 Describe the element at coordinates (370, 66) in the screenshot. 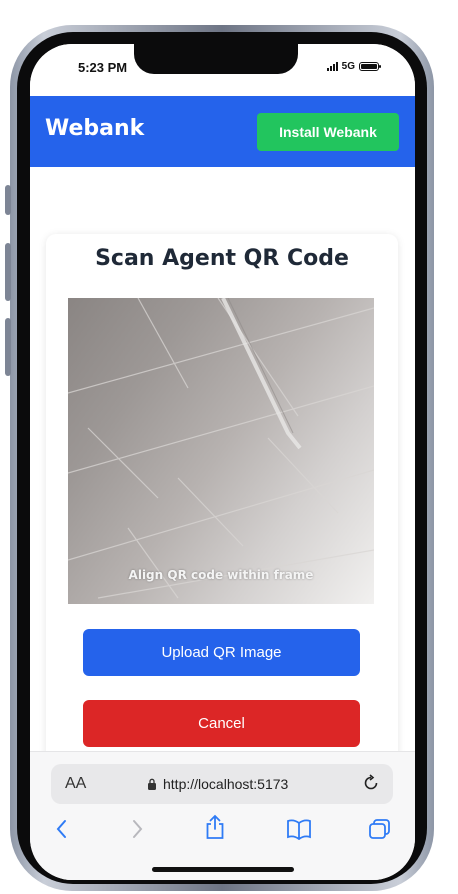

I see `battery-icon` at that location.